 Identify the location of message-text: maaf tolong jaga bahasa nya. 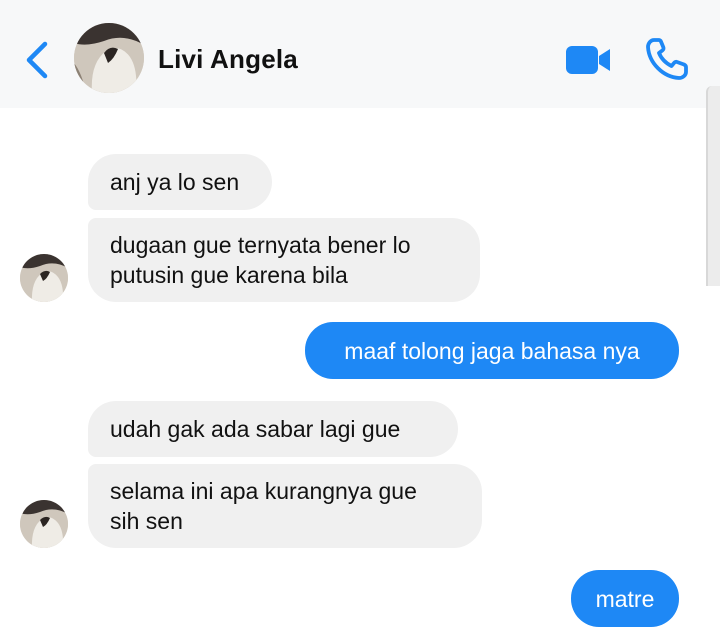
(492, 350).